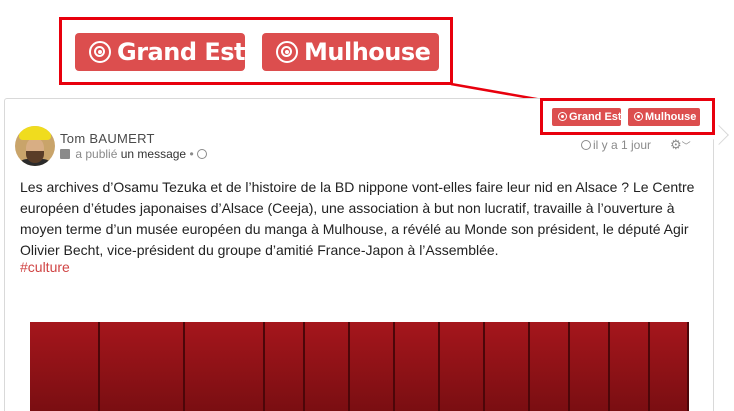 The image size is (734, 411). Describe the element at coordinates (622, 145) in the screenshot. I see `time-label: il y a 1 jour` at that location.